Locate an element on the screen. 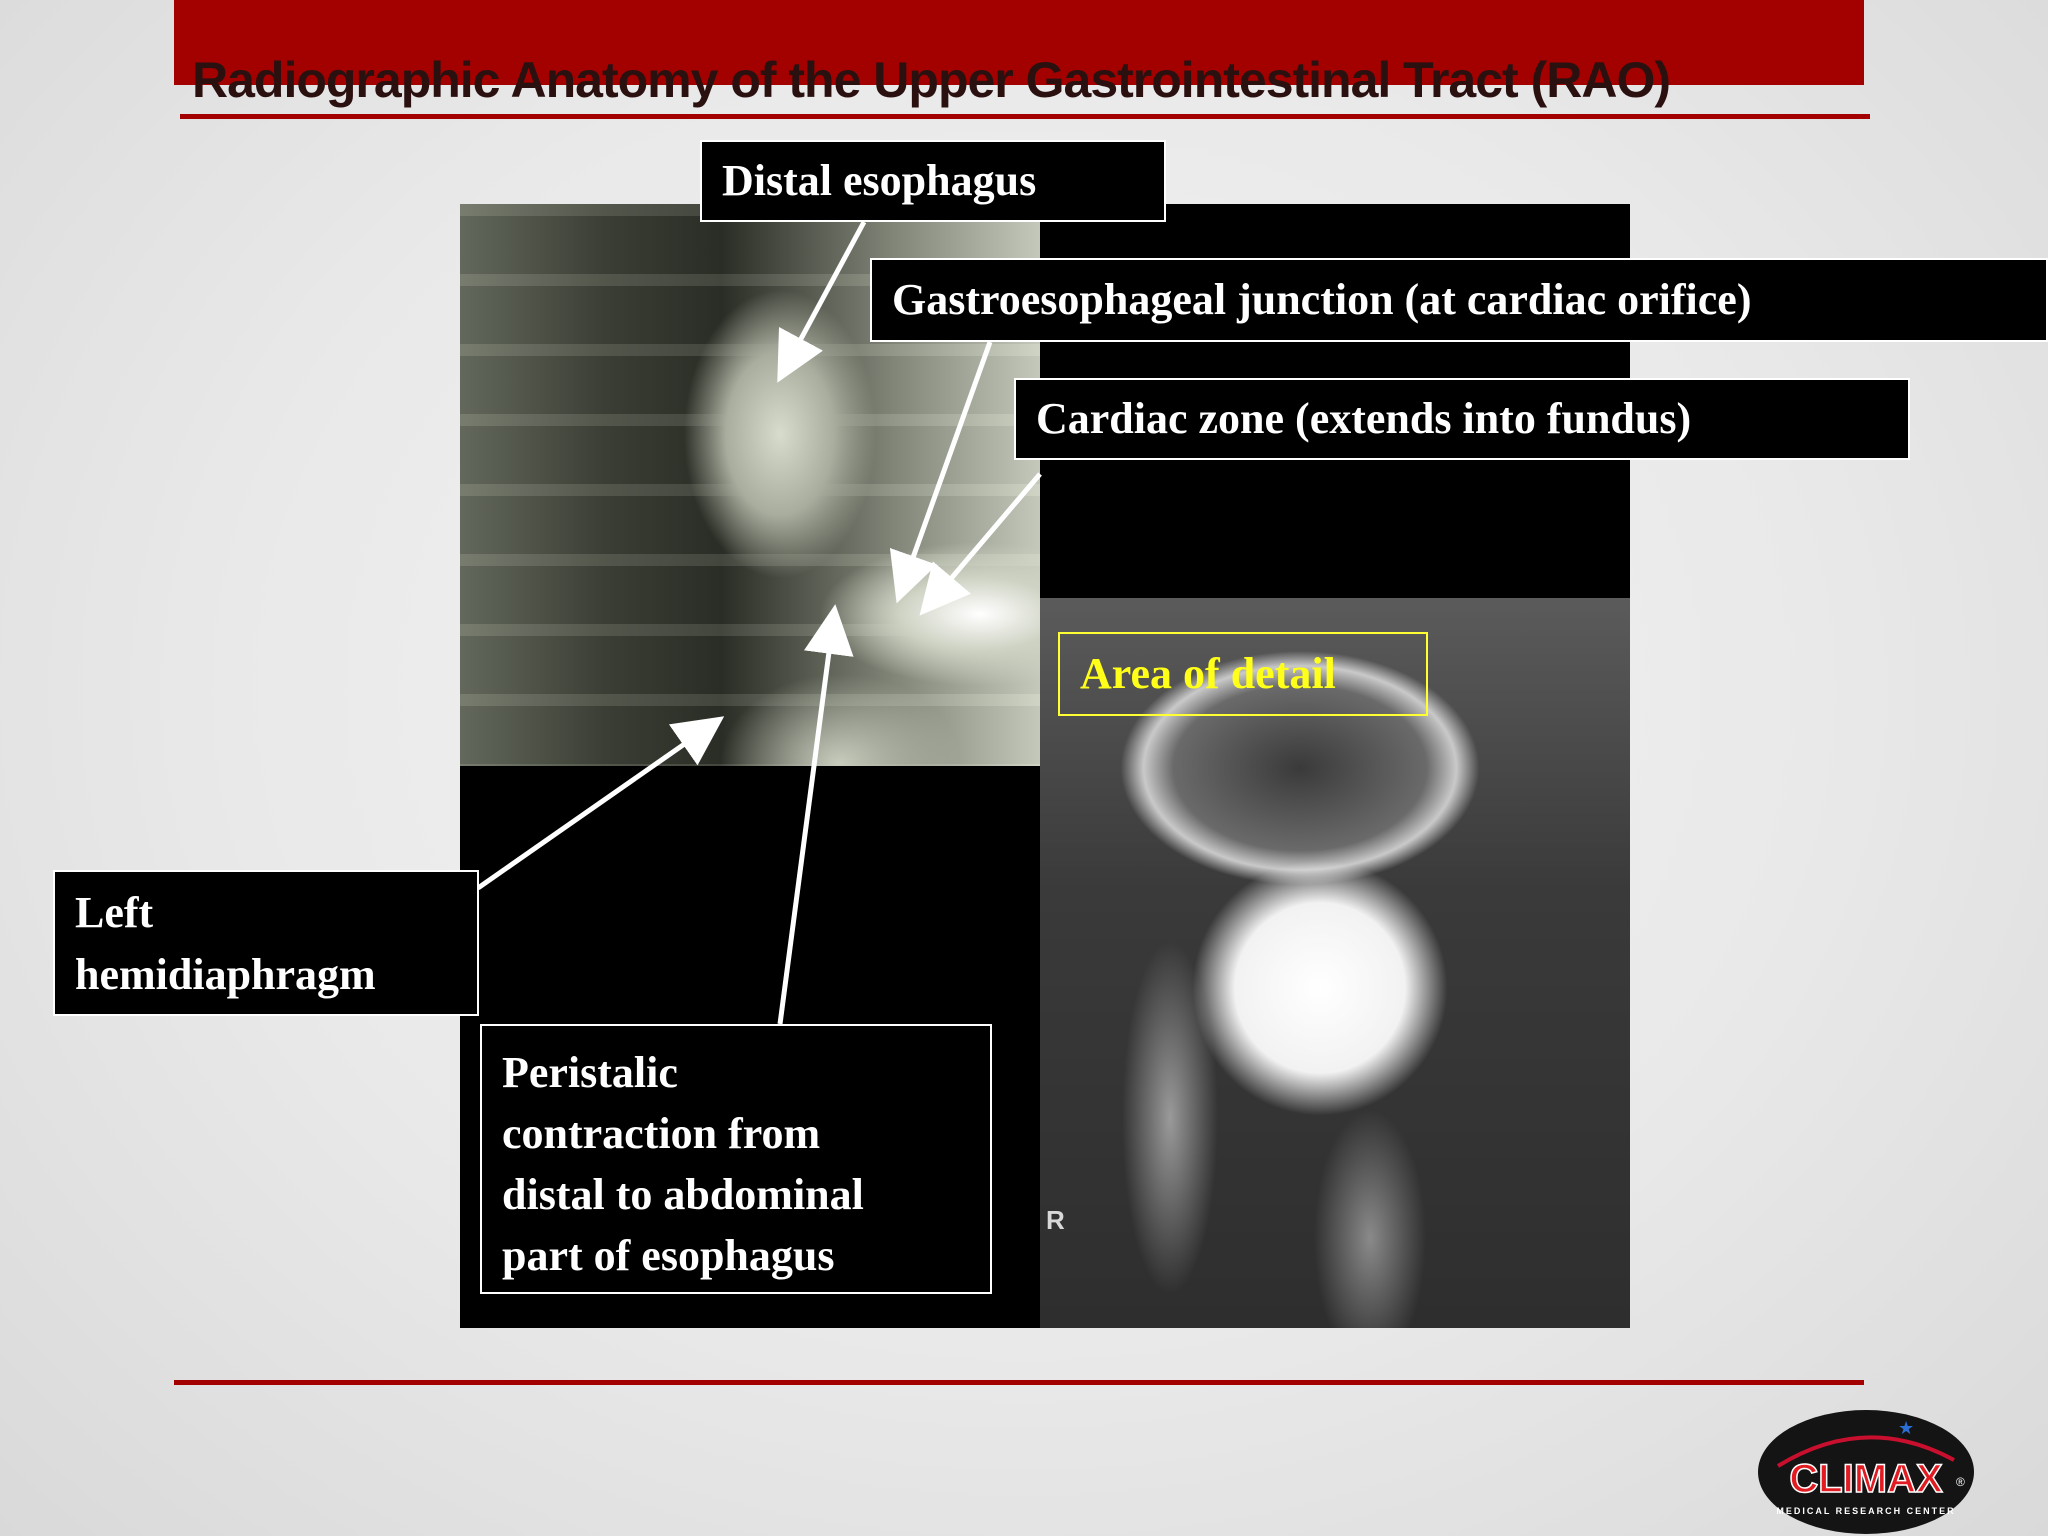 The width and height of the screenshot is (2048, 1536). climax-logo: ★ CLIMAX ® MEDICAL RESEARCH CENTER is located at coordinates (1866, 1472).